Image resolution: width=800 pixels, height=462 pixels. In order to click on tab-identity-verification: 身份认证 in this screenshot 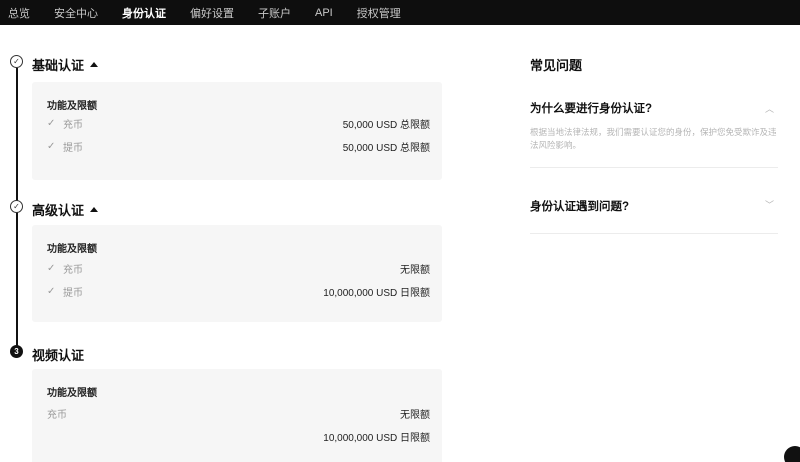, I will do `click(144, 13)`.